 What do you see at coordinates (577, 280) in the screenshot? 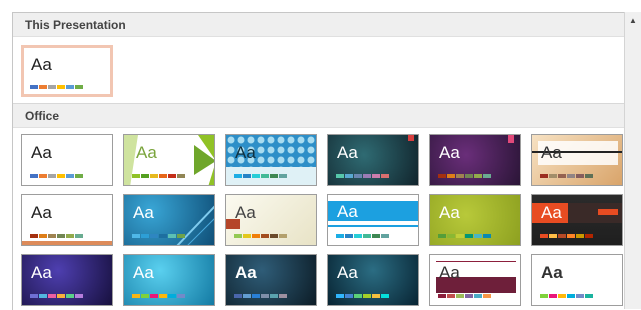
I see `theme-droplet: Aa` at bounding box center [577, 280].